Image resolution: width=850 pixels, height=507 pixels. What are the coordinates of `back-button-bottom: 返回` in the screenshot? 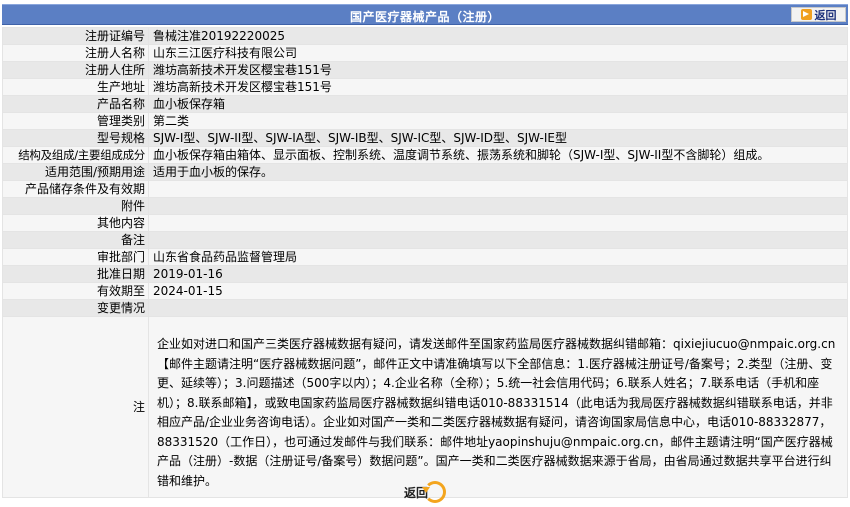 It's located at (425, 492).